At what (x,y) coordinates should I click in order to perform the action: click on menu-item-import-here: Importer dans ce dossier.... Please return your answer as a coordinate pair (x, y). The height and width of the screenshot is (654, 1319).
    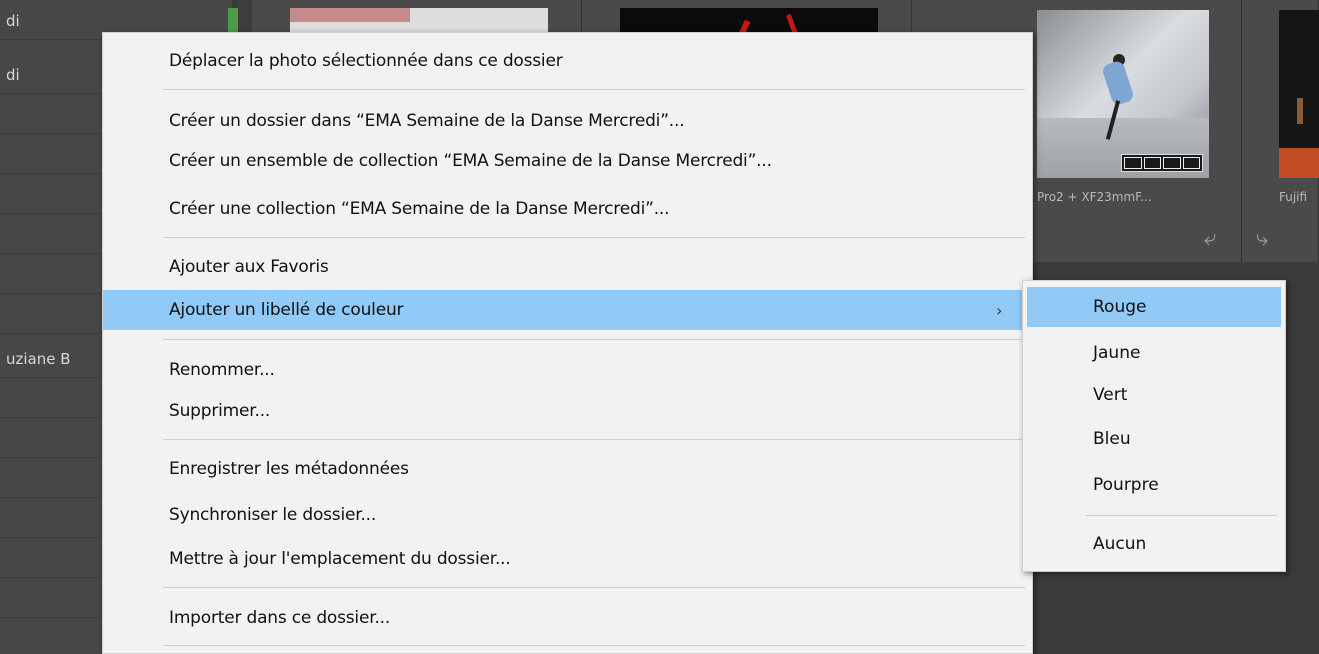
    Looking at the image, I should click on (567, 618).